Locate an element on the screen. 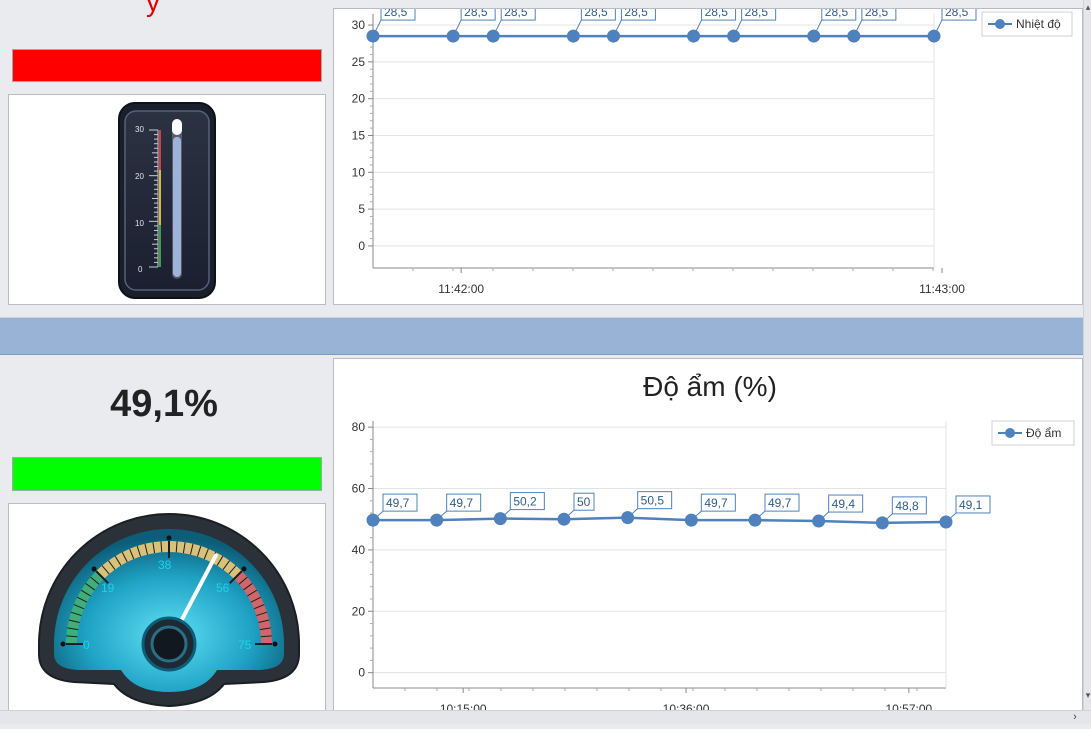  hum-data-label: 50,2 is located at coordinates (525, 502).